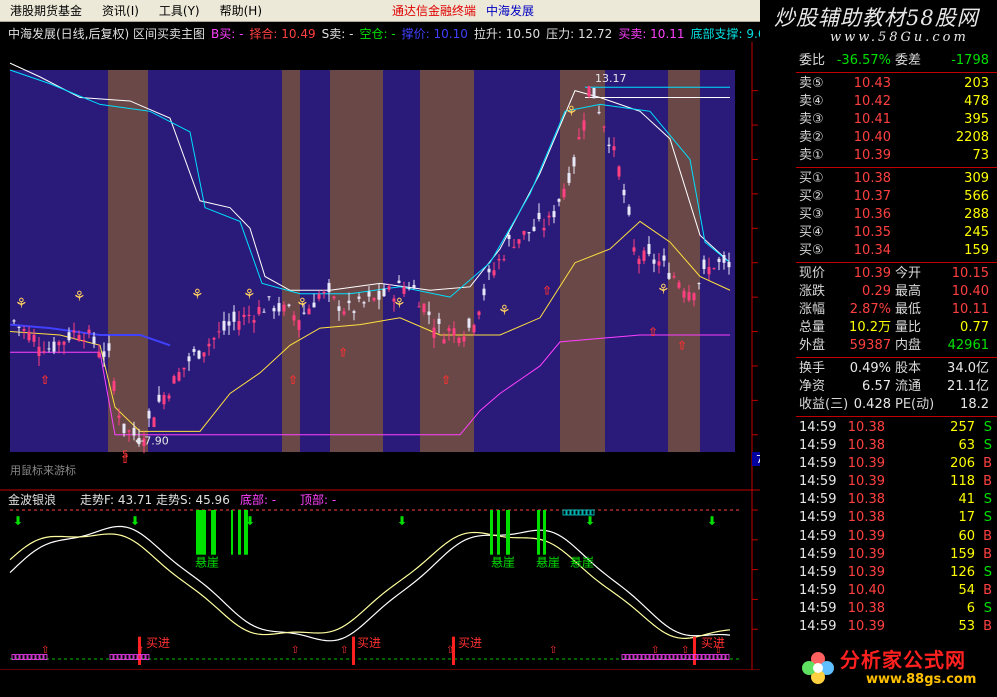 Image resolution: width=997 pixels, height=697 pixels. I want to click on stat-value: 0.77, so click(974, 327).